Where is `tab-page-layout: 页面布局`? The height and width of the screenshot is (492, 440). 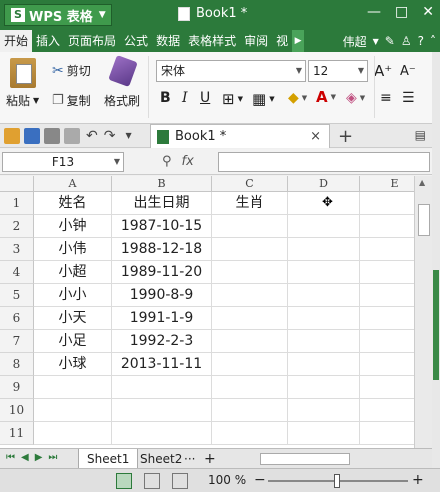 tab-page-layout: 页面布局 is located at coordinates (92, 41).